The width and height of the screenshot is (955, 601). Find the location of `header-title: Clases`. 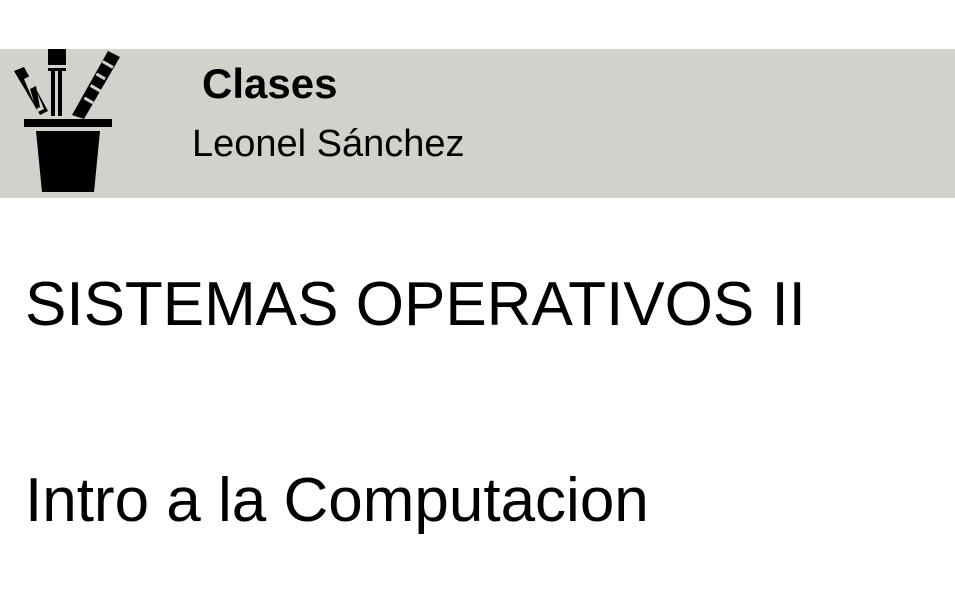

header-title: Clases is located at coordinates (270, 83).